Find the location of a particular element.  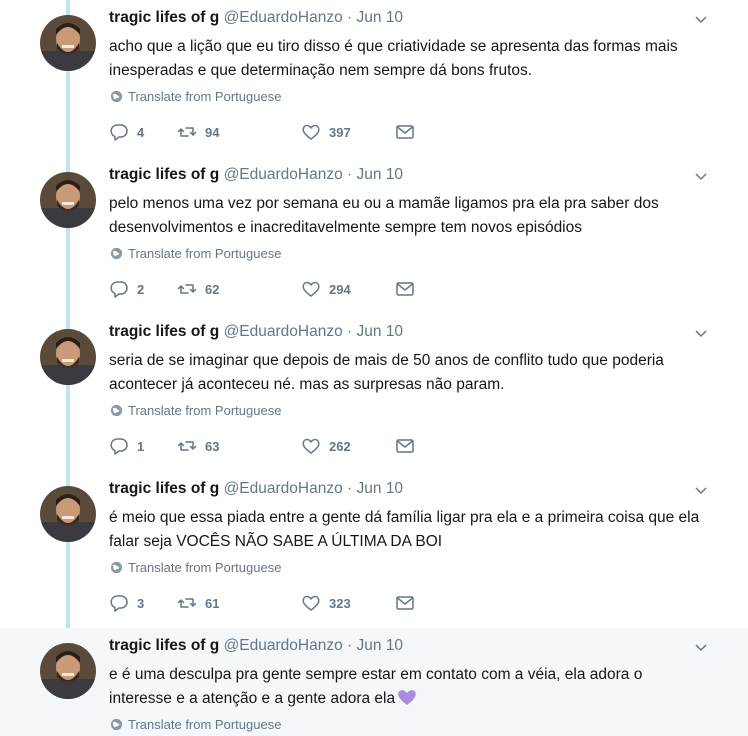

retweet-button: 63 is located at coordinates (198, 446).